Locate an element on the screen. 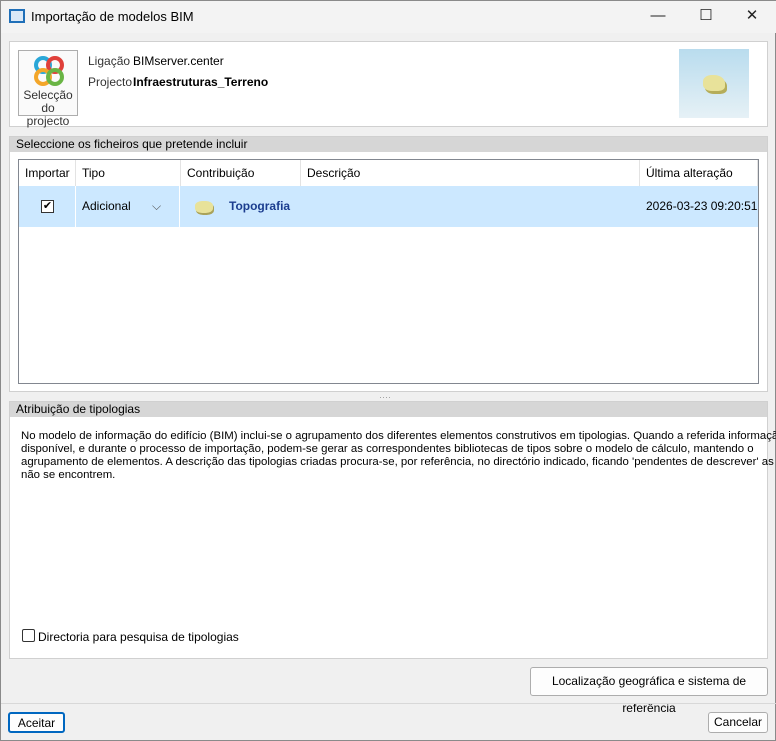 The width and height of the screenshot is (776, 741). column-header-import: Importar is located at coordinates (47, 173).